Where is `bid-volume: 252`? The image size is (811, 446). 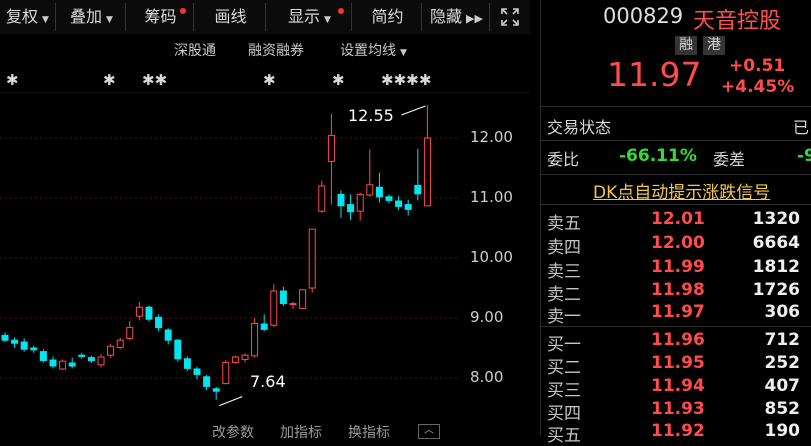 bid-volume: 252 is located at coordinates (782, 363).